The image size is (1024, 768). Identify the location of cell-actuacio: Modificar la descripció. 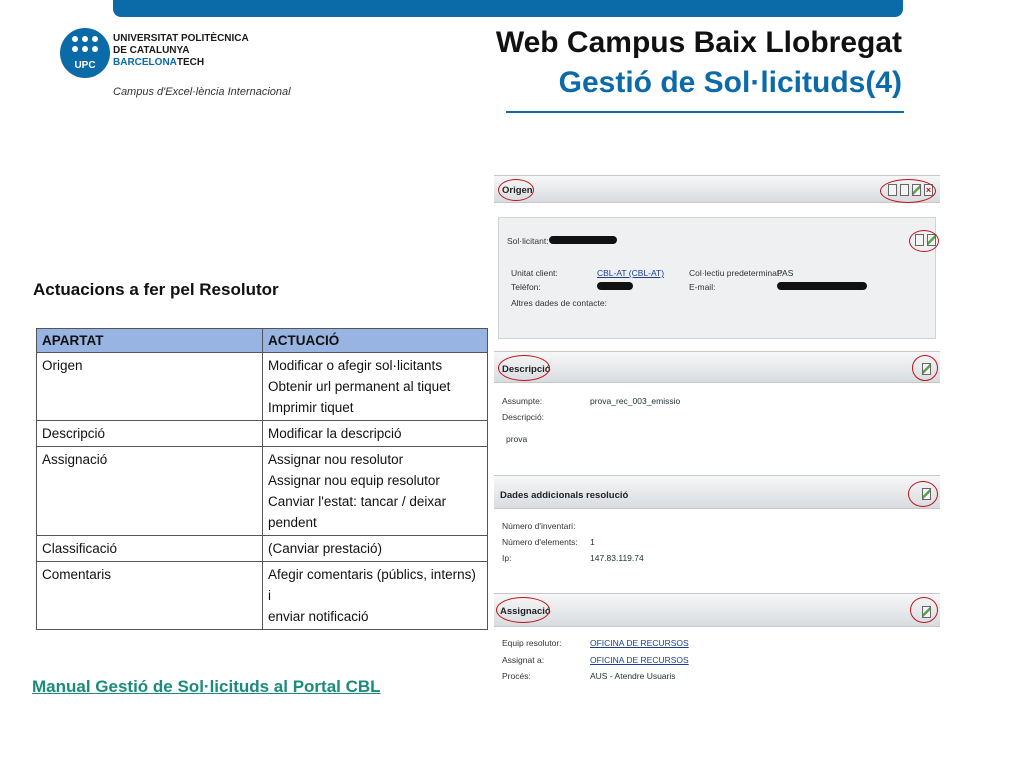
(375, 433).